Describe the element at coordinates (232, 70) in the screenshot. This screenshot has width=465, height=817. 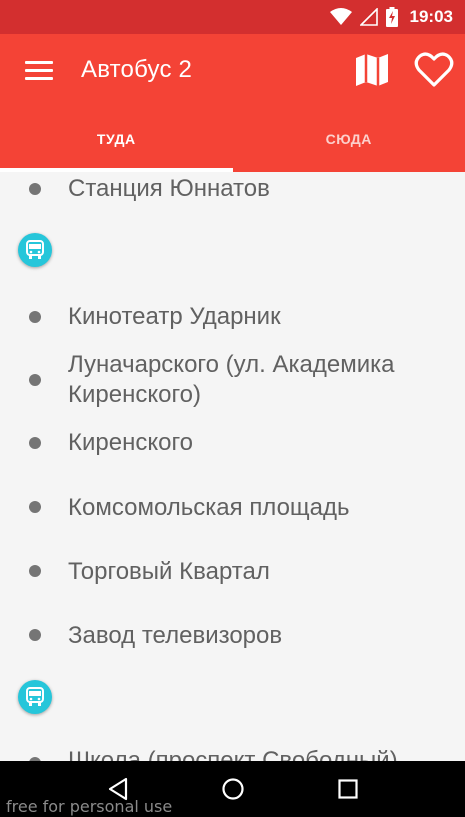
I see `app-bar: Автобус 2` at that location.